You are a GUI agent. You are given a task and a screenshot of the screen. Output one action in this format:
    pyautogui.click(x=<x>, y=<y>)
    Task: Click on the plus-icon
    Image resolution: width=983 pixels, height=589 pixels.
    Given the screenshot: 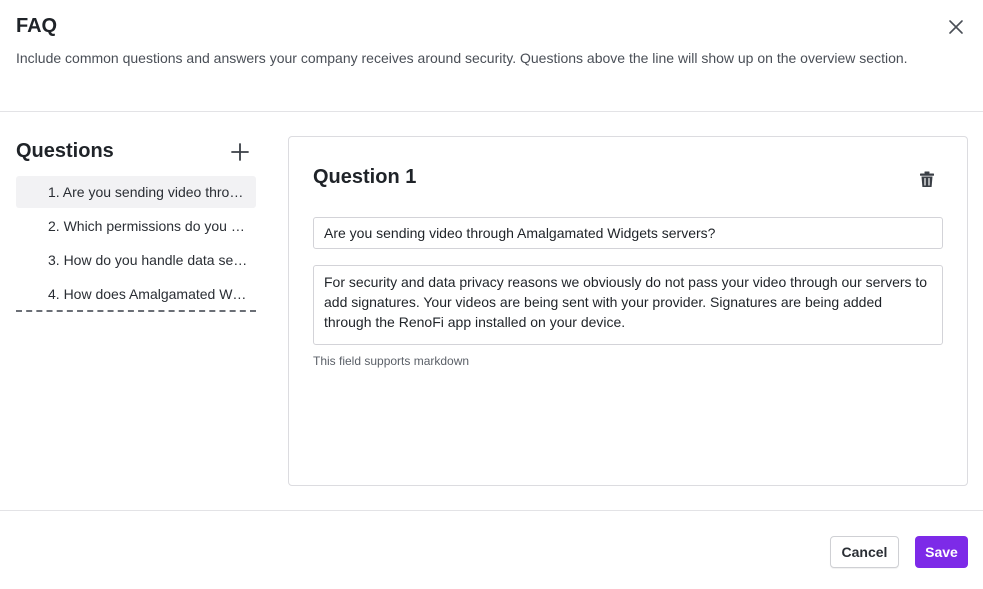 What is the action you would take?
    pyautogui.click(x=240, y=152)
    